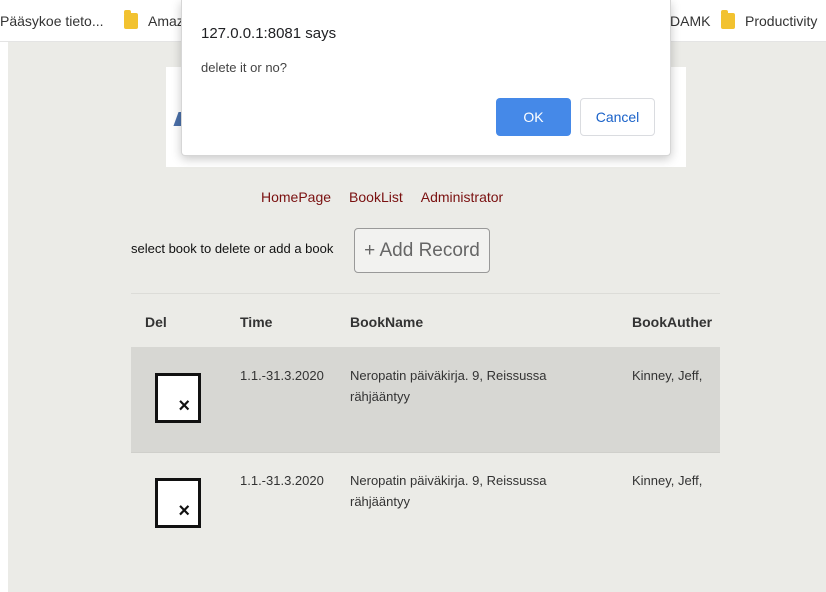 The height and width of the screenshot is (592, 826). Describe the element at coordinates (425, 293) in the screenshot. I see `divider` at that location.